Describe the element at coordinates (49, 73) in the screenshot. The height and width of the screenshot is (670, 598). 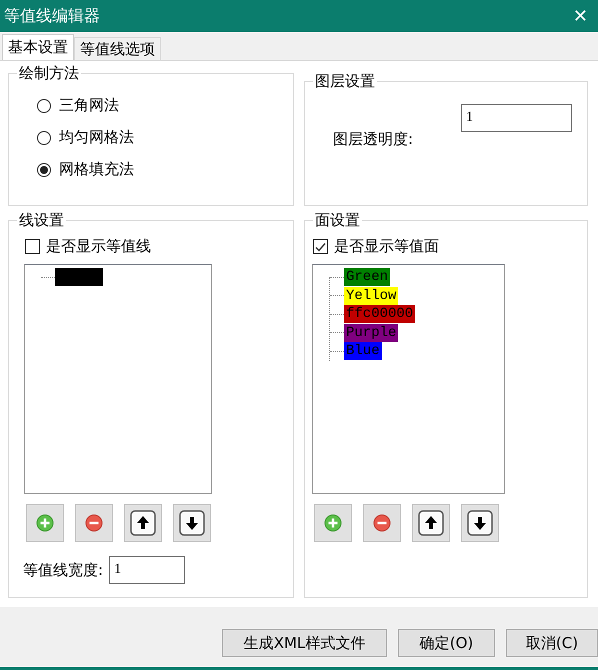
I see `group-title: 绘制方法` at that location.